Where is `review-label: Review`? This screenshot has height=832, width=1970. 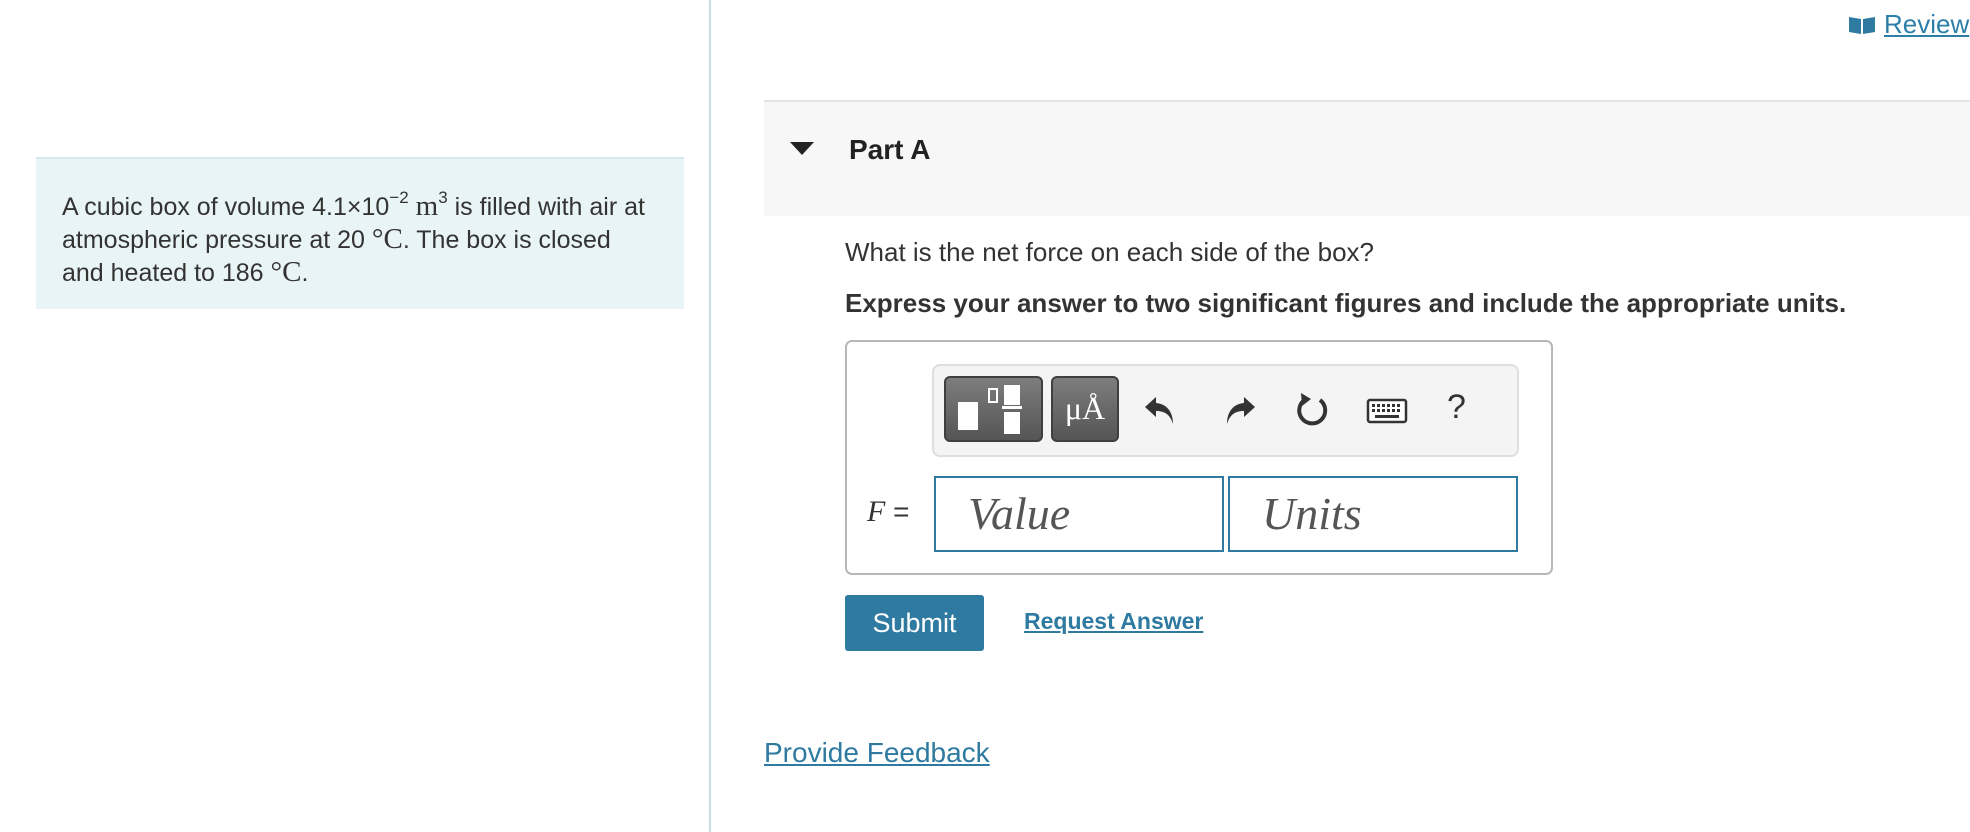 review-label: Review is located at coordinates (1927, 24).